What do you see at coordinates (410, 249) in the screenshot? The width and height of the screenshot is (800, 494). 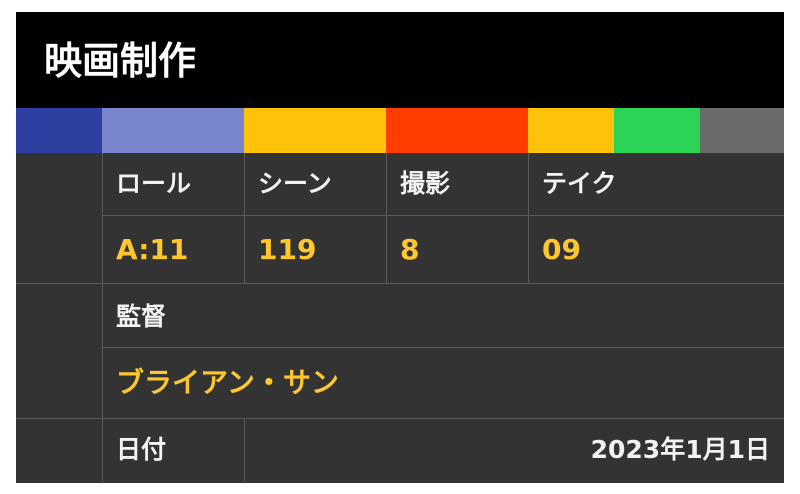 I see `shot-value: 8` at bounding box center [410, 249].